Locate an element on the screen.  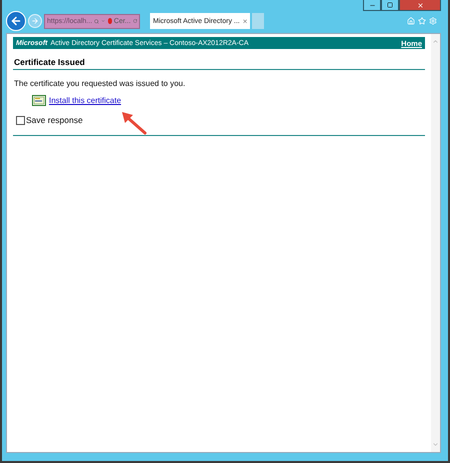
shield-icon is located at coordinates (110, 21).